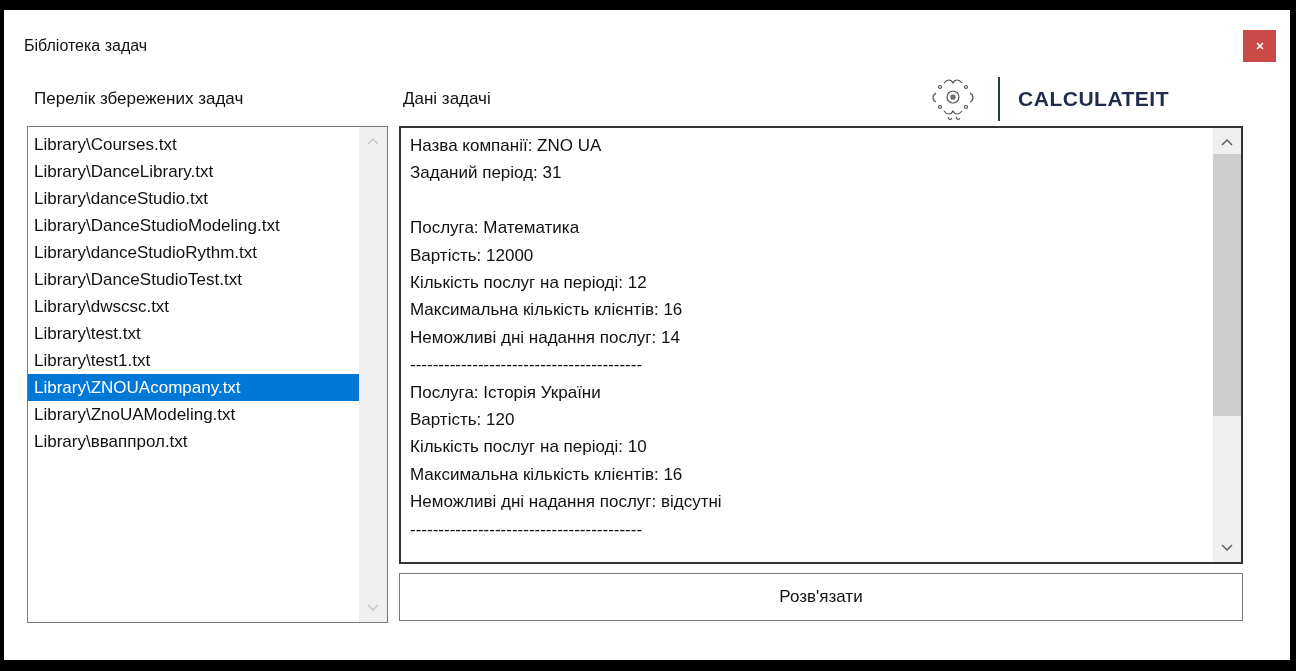 The image size is (1296, 671). I want to click on detail-line: Неможливі дні надання послуг: відсутні, so click(566, 502).